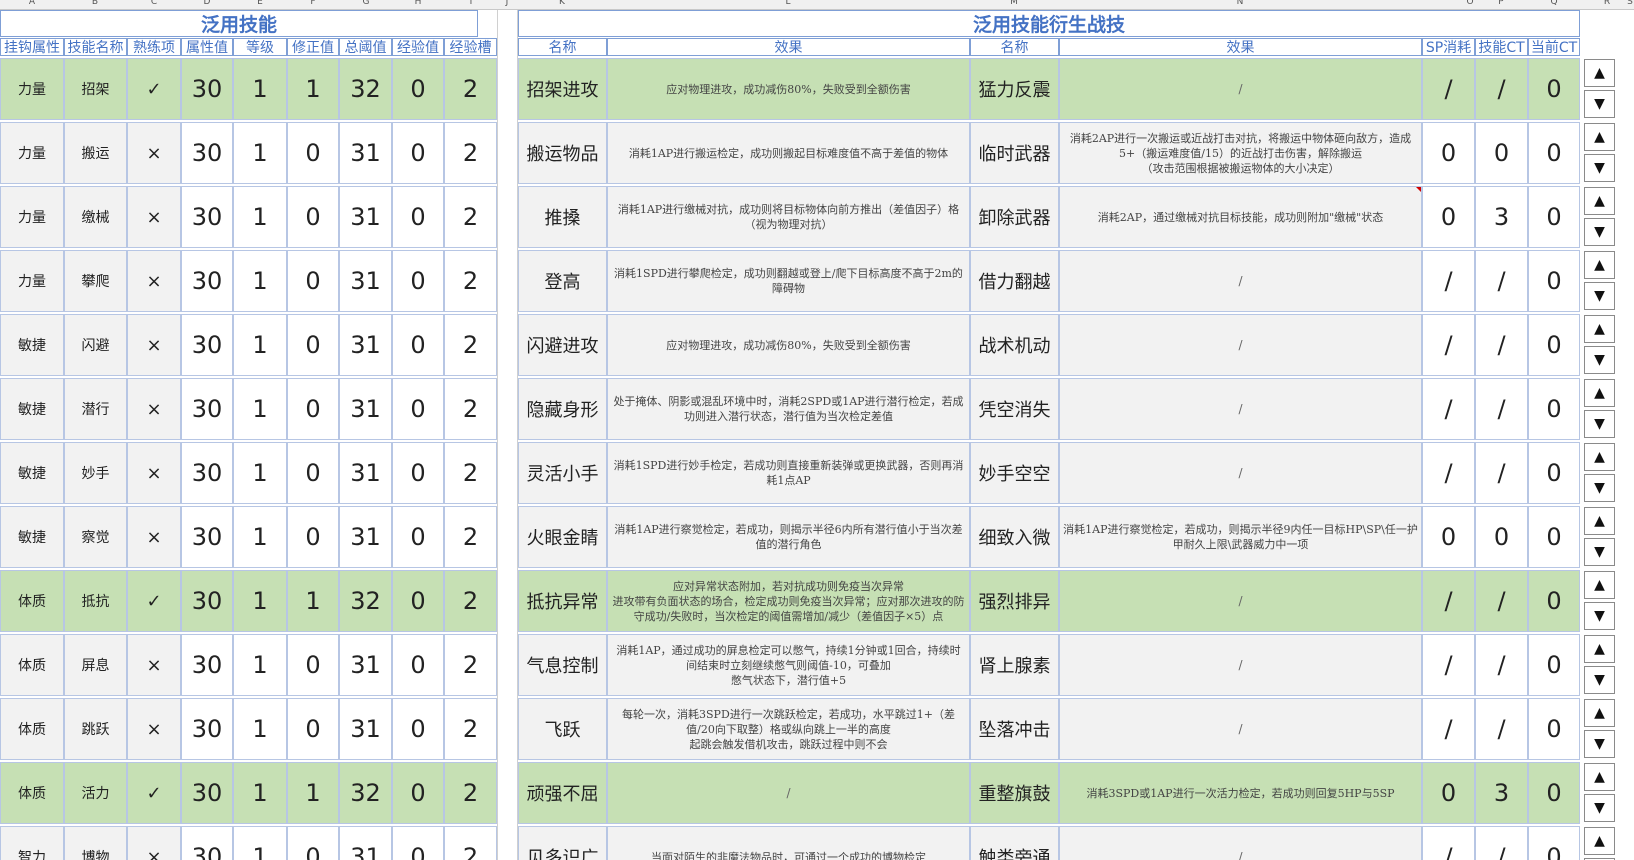 The width and height of the screenshot is (1634, 860). What do you see at coordinates (1014, 793) in the screenshot?
I see `tech-name-cell: 重整旗鼓` at bounding box center [1014, 793].